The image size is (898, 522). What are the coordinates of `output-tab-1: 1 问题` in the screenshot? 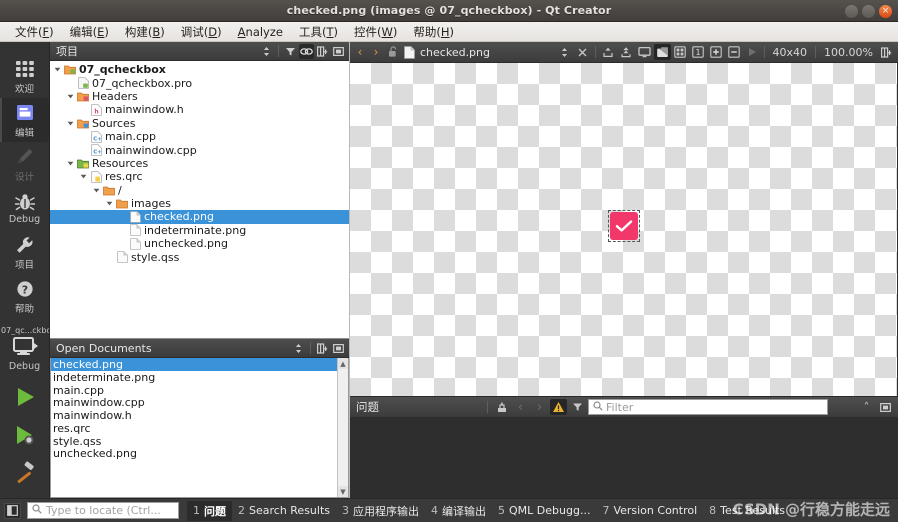 It's located at (209, 510).